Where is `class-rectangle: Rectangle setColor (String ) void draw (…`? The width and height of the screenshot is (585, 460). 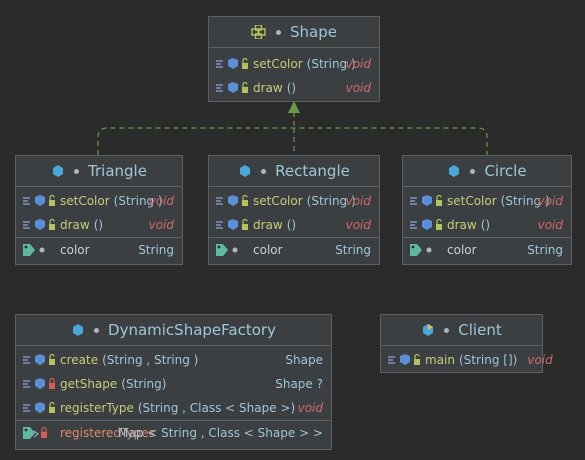 class-rectangle: Rectangle setColor (String ) void draw (… is located at coordinates (294, 210).